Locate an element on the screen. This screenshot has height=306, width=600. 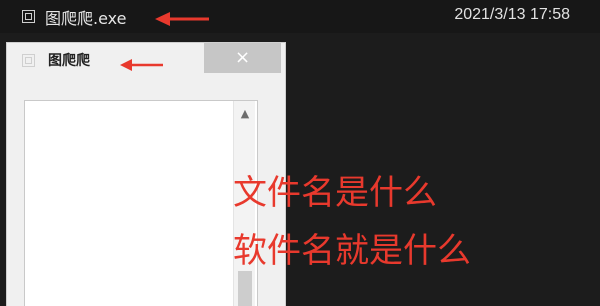
taskbar-strip: 图爬爬.exe 2021/3/13 17:58 is located at coordinates (300, 16).